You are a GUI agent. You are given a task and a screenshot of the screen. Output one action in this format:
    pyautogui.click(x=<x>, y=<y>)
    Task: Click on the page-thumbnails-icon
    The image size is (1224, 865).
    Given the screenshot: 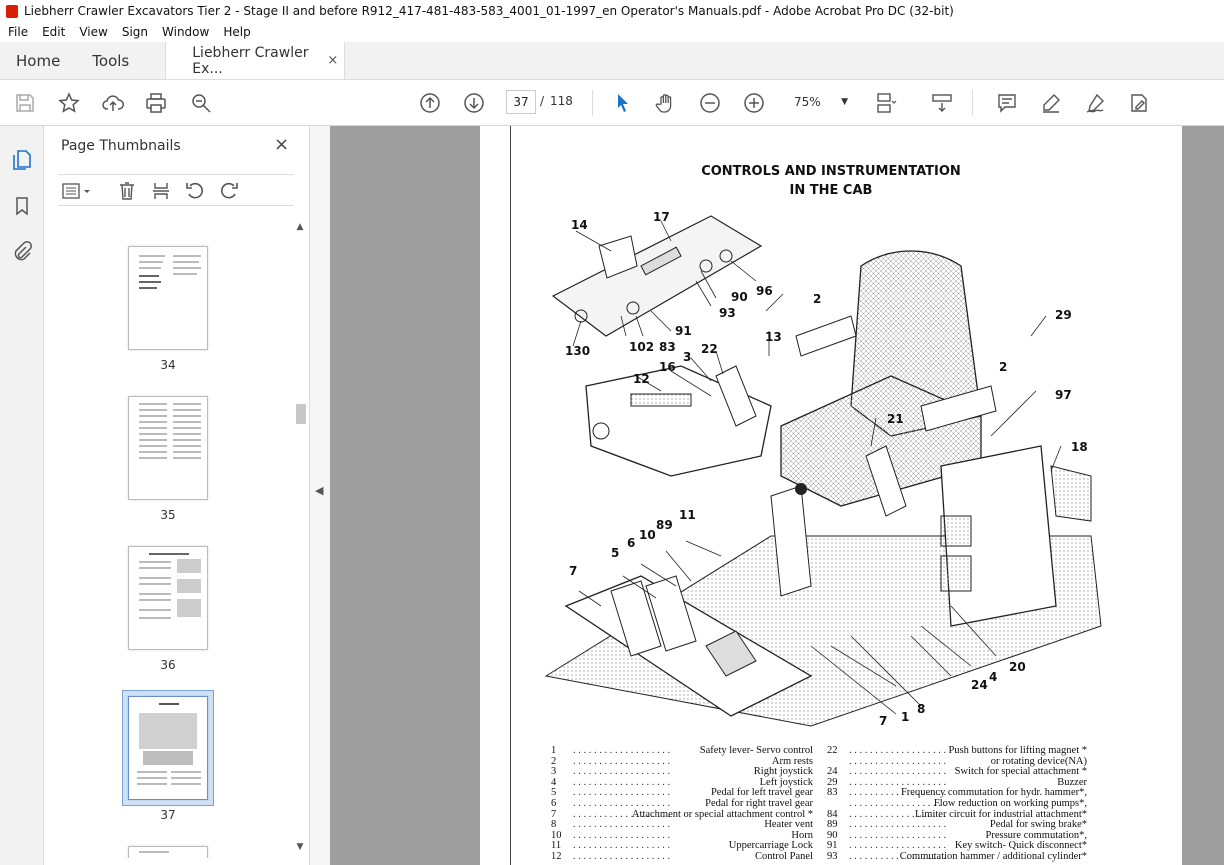 What is the action you would take?
    pyautogui.click(x=22, y=160)
    